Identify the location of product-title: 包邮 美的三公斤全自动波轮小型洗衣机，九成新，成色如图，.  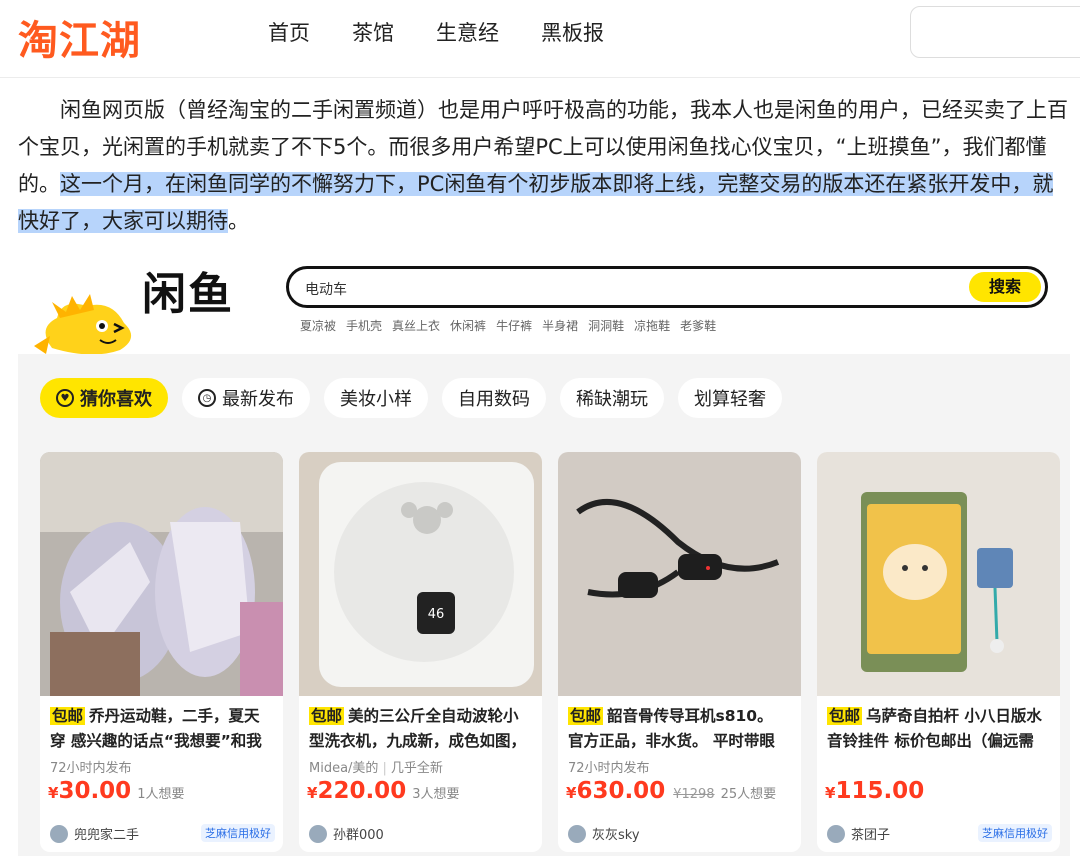
(421, 729).